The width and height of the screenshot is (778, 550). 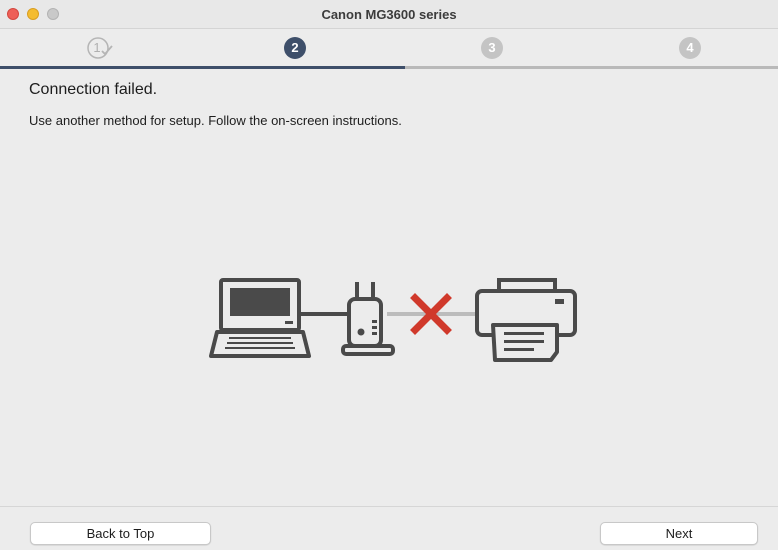 What do you see at coordinates (492, 48) in the screenshot?
I see `step-3-pending: 3` at bounding box center [492, 48].